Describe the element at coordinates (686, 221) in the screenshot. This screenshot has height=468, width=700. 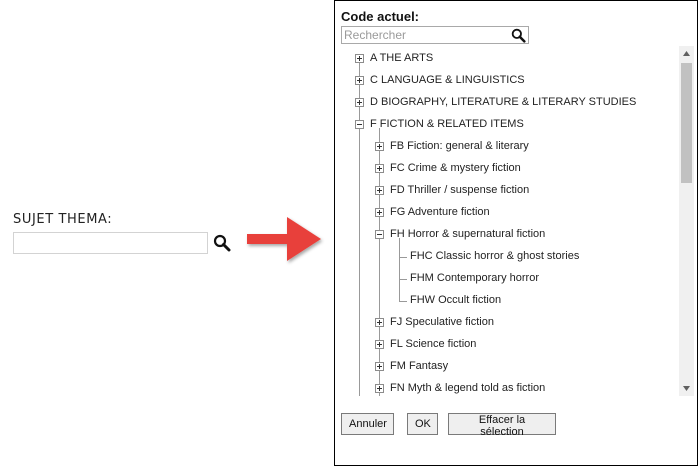
I see `tree-scrollbar` at that location.